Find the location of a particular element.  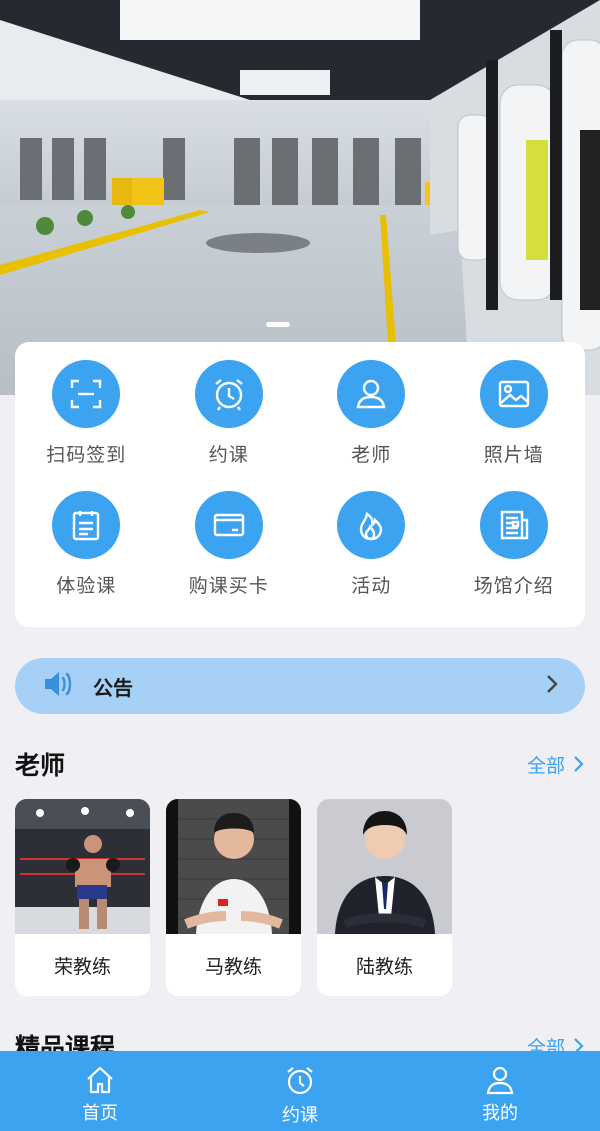

tab-book-class: 约课 is located at coordinates (300, 1091).